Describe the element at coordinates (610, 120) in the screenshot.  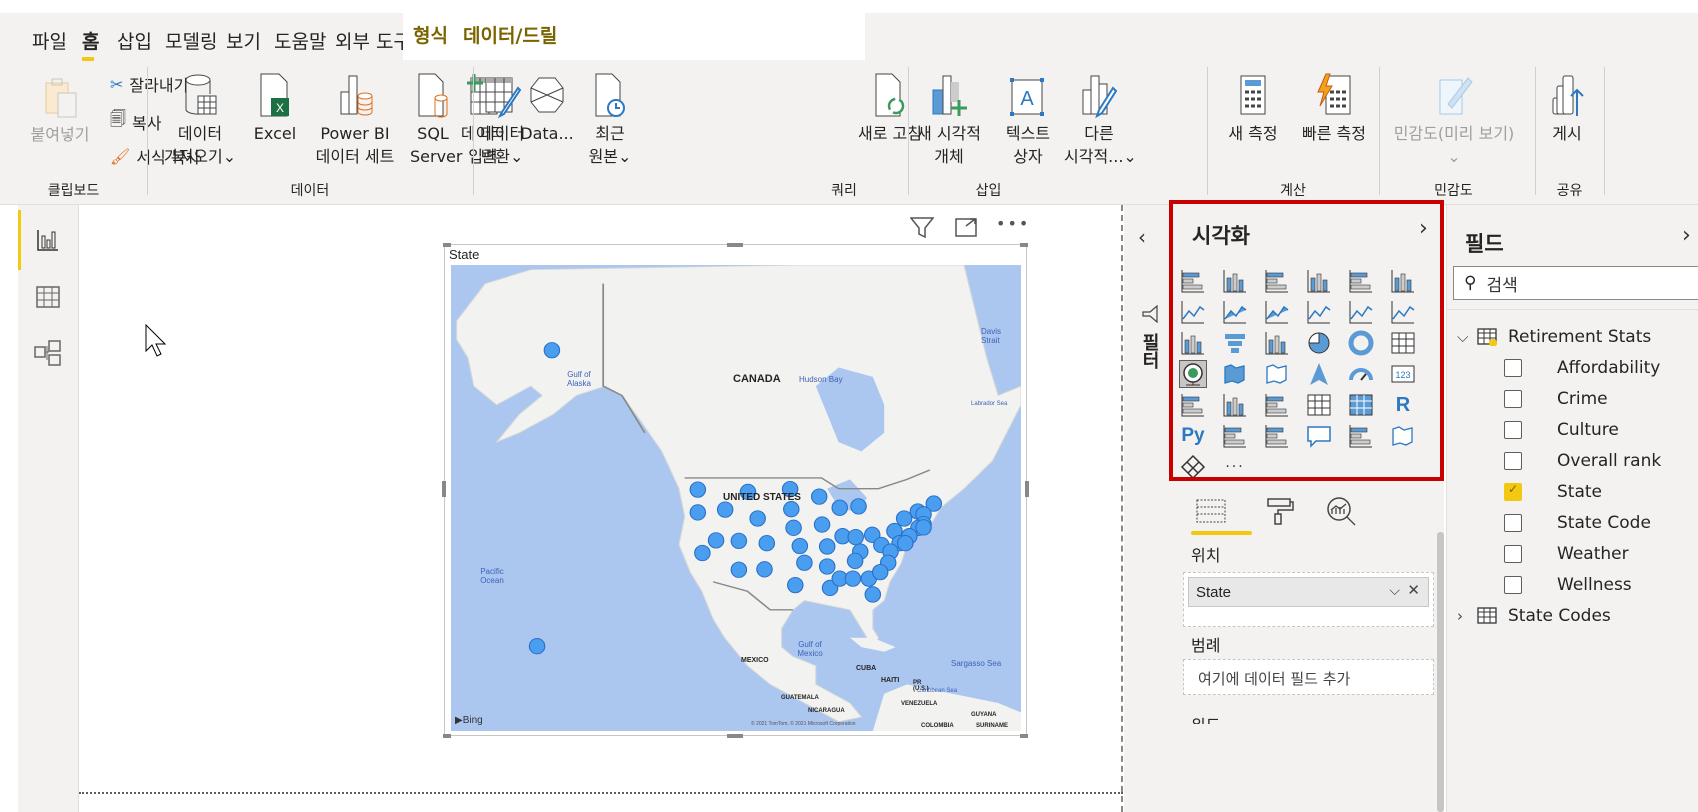
I see `recent-sources-button: 최근 원본⌄` at that location.